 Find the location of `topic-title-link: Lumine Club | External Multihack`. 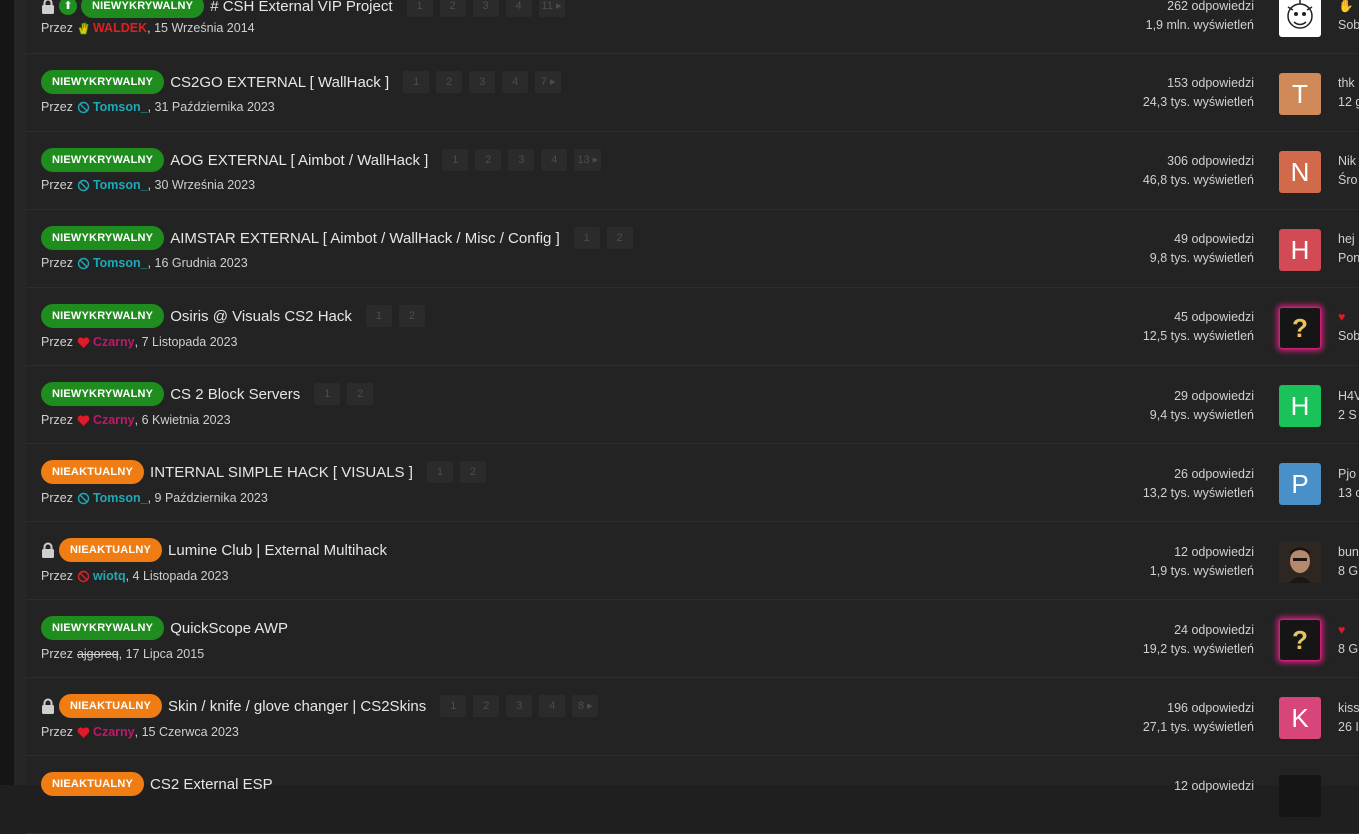

topic-title-link: Lumine Club | External Multihack is located at coordinates (277, 550).